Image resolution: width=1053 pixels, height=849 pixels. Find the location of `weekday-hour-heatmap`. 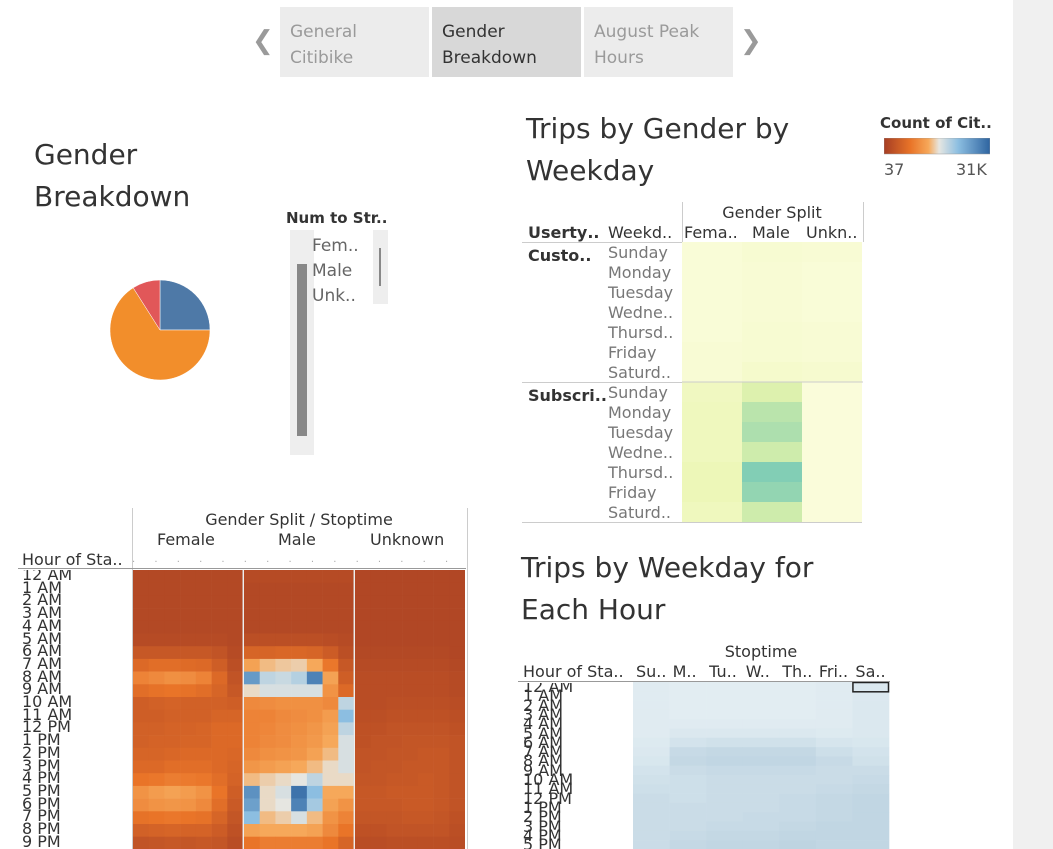

weekday-hour-heatmap is located at coordinates (761, 765).